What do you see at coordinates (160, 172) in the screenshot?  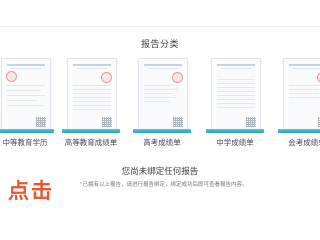 I see `empty-state-title: 您尚未绑定任何报告` at bounding box center [160, 172].